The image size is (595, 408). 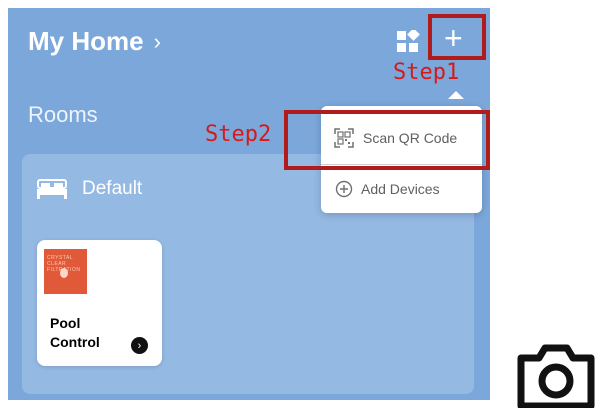 What do you see at coordinates (426, 72) in the screenshot?
I see `step1-label: Step1` at bounding box center [426, 72].